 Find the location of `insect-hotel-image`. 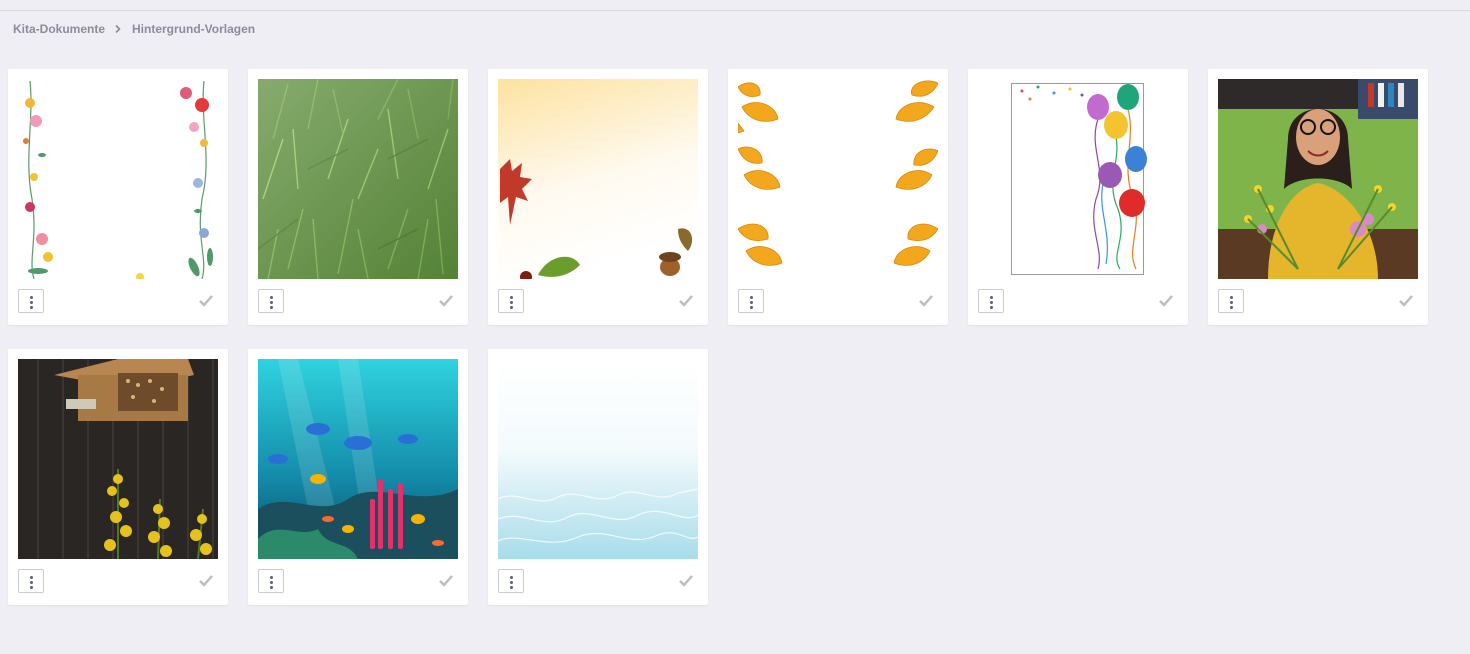

insect-hotel-image is located at coordinates (118, 459).